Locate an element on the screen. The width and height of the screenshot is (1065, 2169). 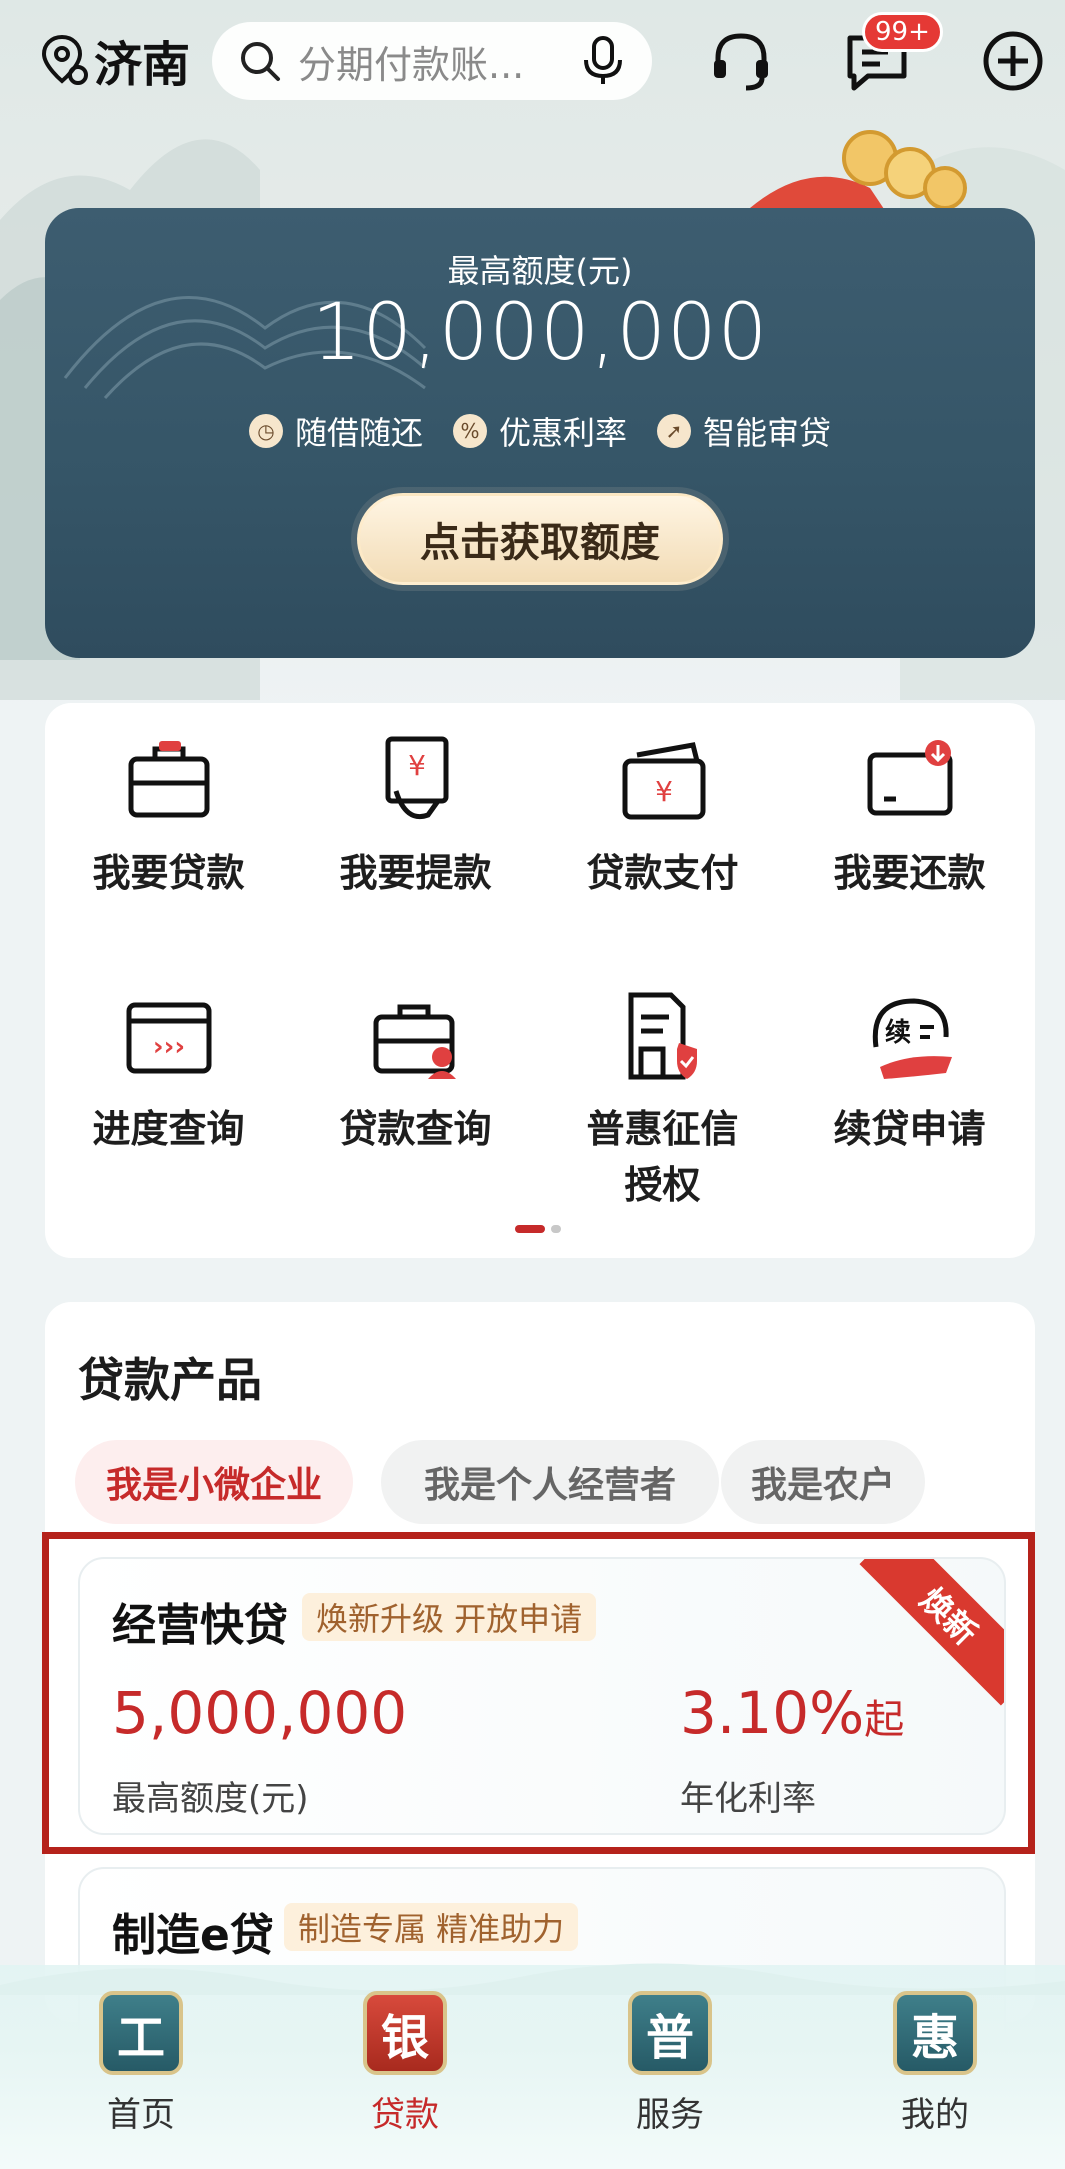
menu-pager is located at coordinates (538, 1229).